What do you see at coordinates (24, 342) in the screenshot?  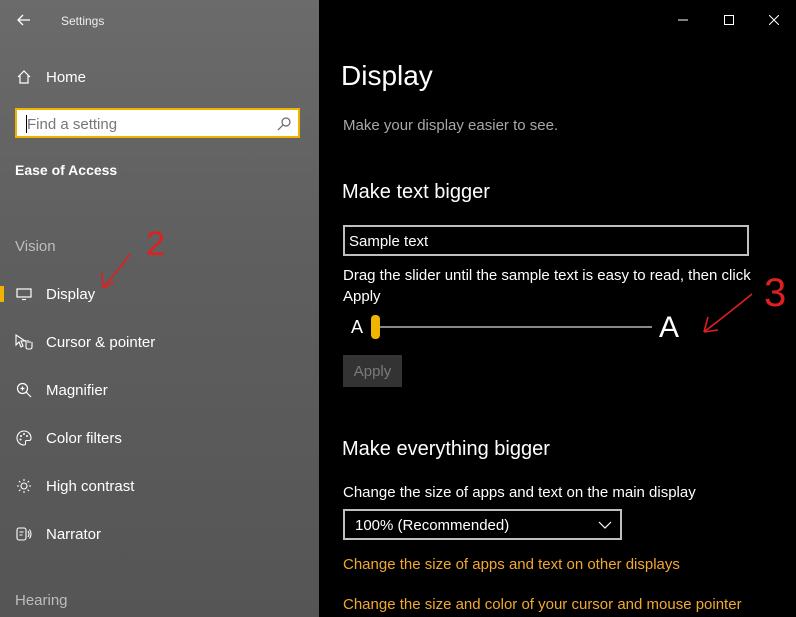 I see `pointer-icon` at bounding box center [24, 342].